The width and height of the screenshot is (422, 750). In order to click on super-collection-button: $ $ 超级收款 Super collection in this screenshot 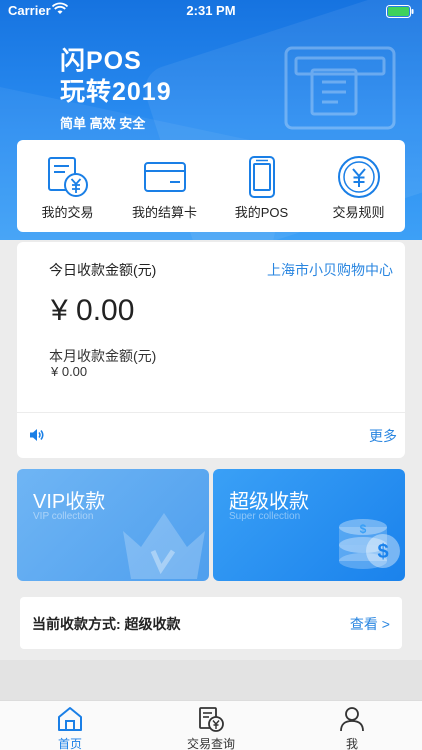, I will do `click(309, 525)`.